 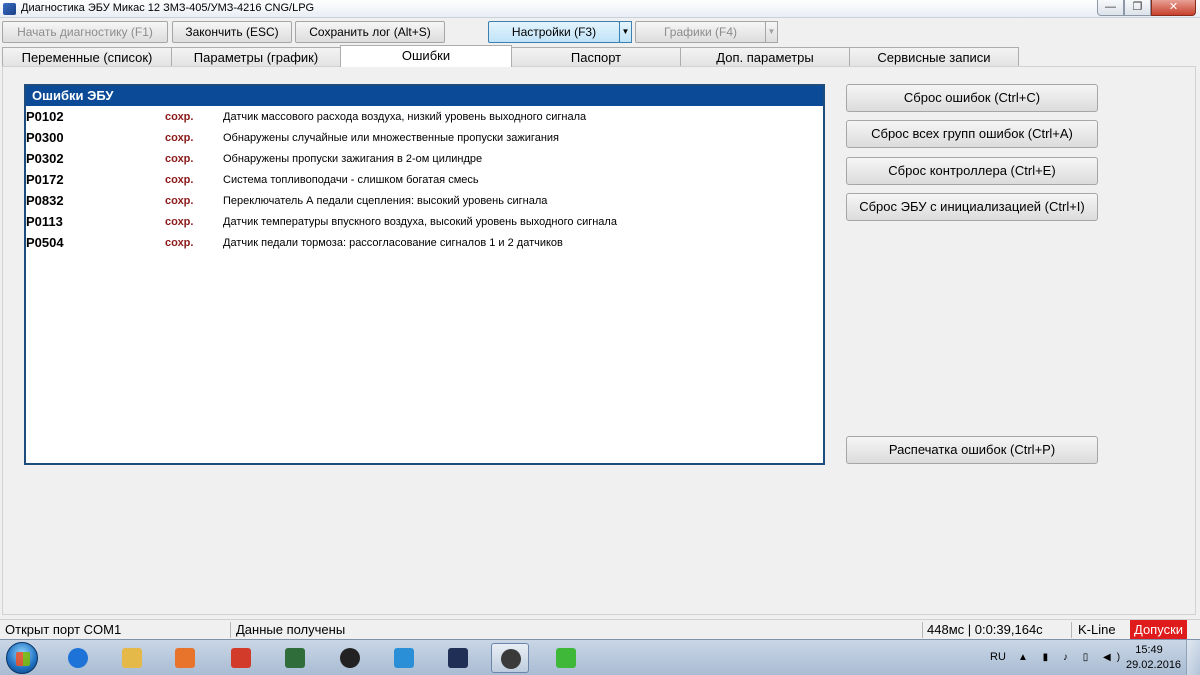 I want to click on settings-button: Настройки (F3), so click(x=554, y=32).